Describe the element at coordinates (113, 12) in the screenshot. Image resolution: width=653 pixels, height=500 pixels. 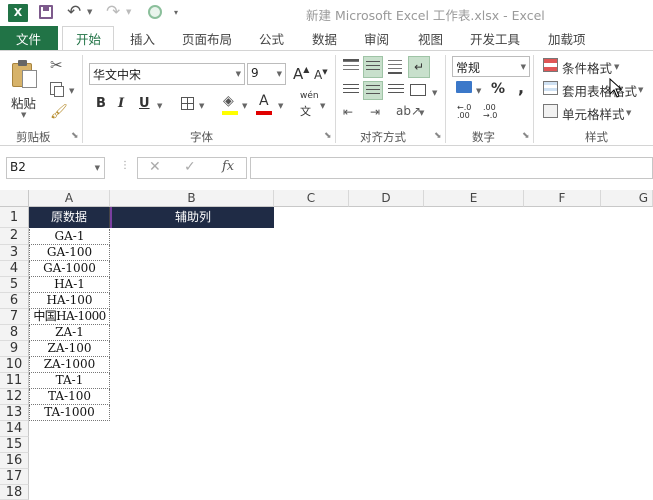
I see `redo-icon: ↷` at that location.